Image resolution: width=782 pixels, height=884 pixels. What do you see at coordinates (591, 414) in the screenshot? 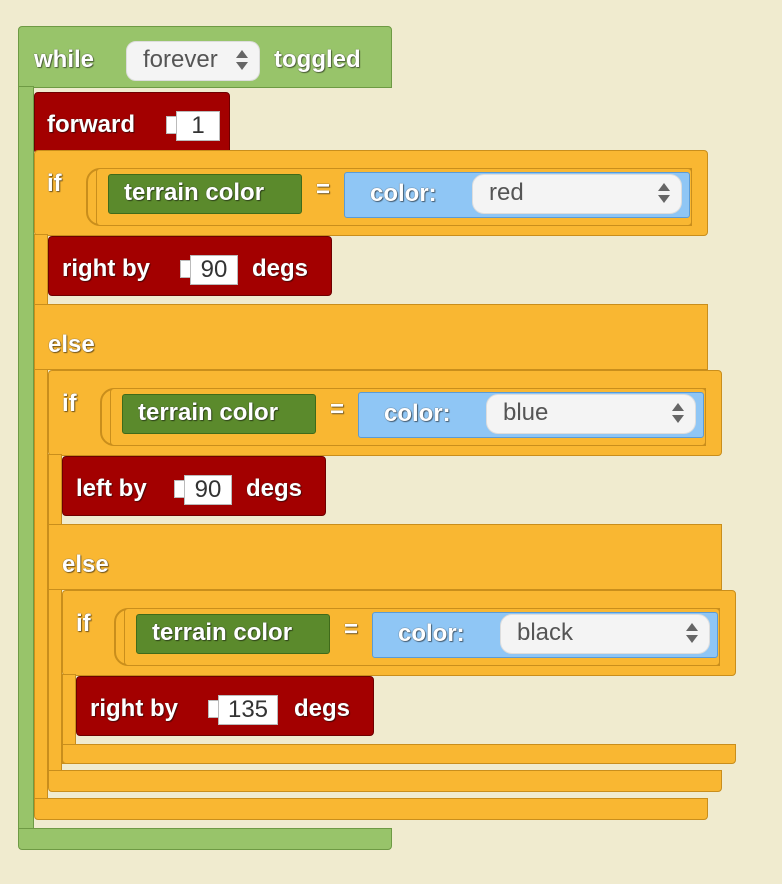
I see `if2-color-dropdown: blue` at bounding box center [591, 414].